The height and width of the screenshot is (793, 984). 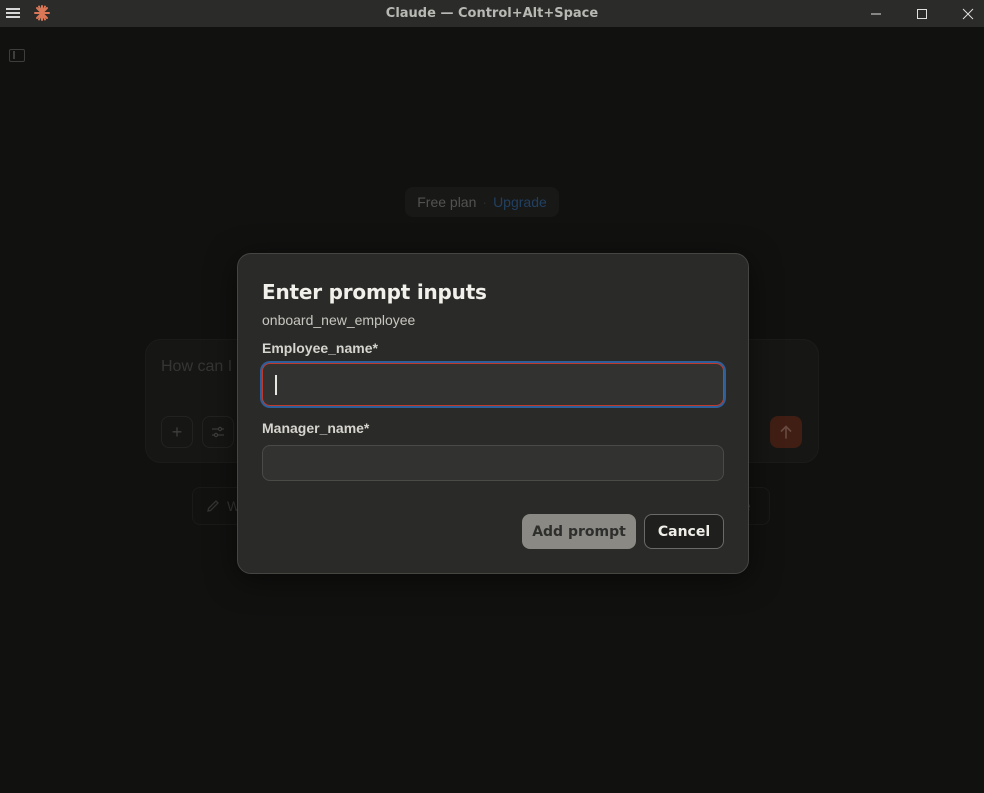 What do you see at coordinates (316, 428) in the screenshot?
I see `manager-name-label: Manager_name*` at bounding box center [316, 428].